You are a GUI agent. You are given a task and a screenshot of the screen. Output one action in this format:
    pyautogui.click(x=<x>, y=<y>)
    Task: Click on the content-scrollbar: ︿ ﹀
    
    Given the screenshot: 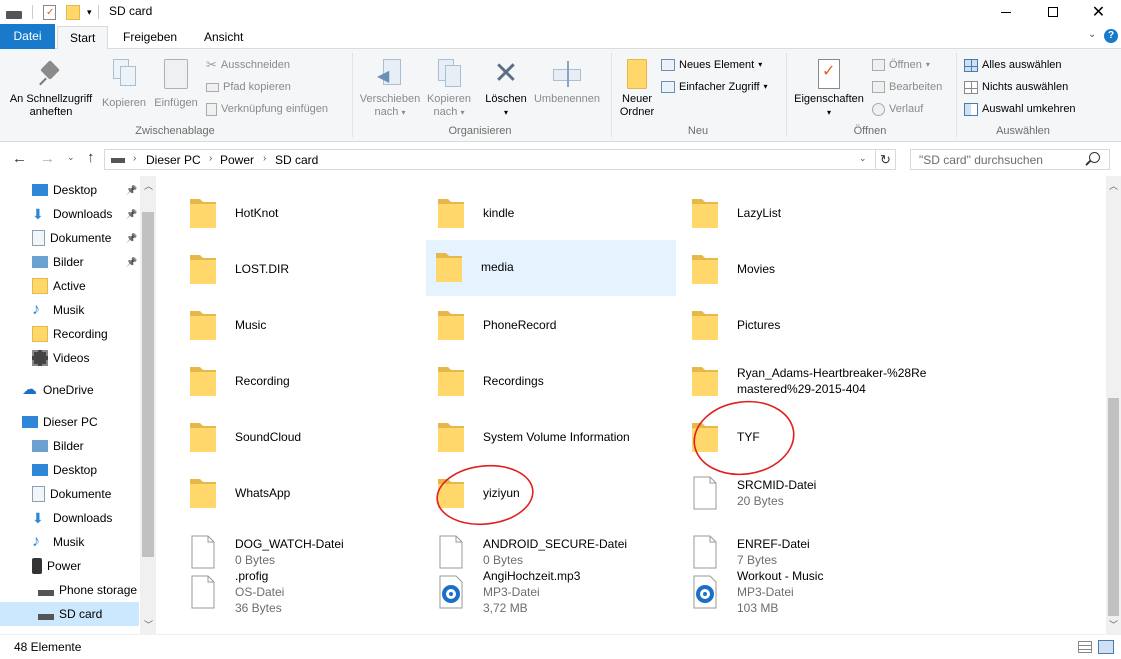 What is the action you would take?
    pyautogui.click(x=1113, y=405)
    